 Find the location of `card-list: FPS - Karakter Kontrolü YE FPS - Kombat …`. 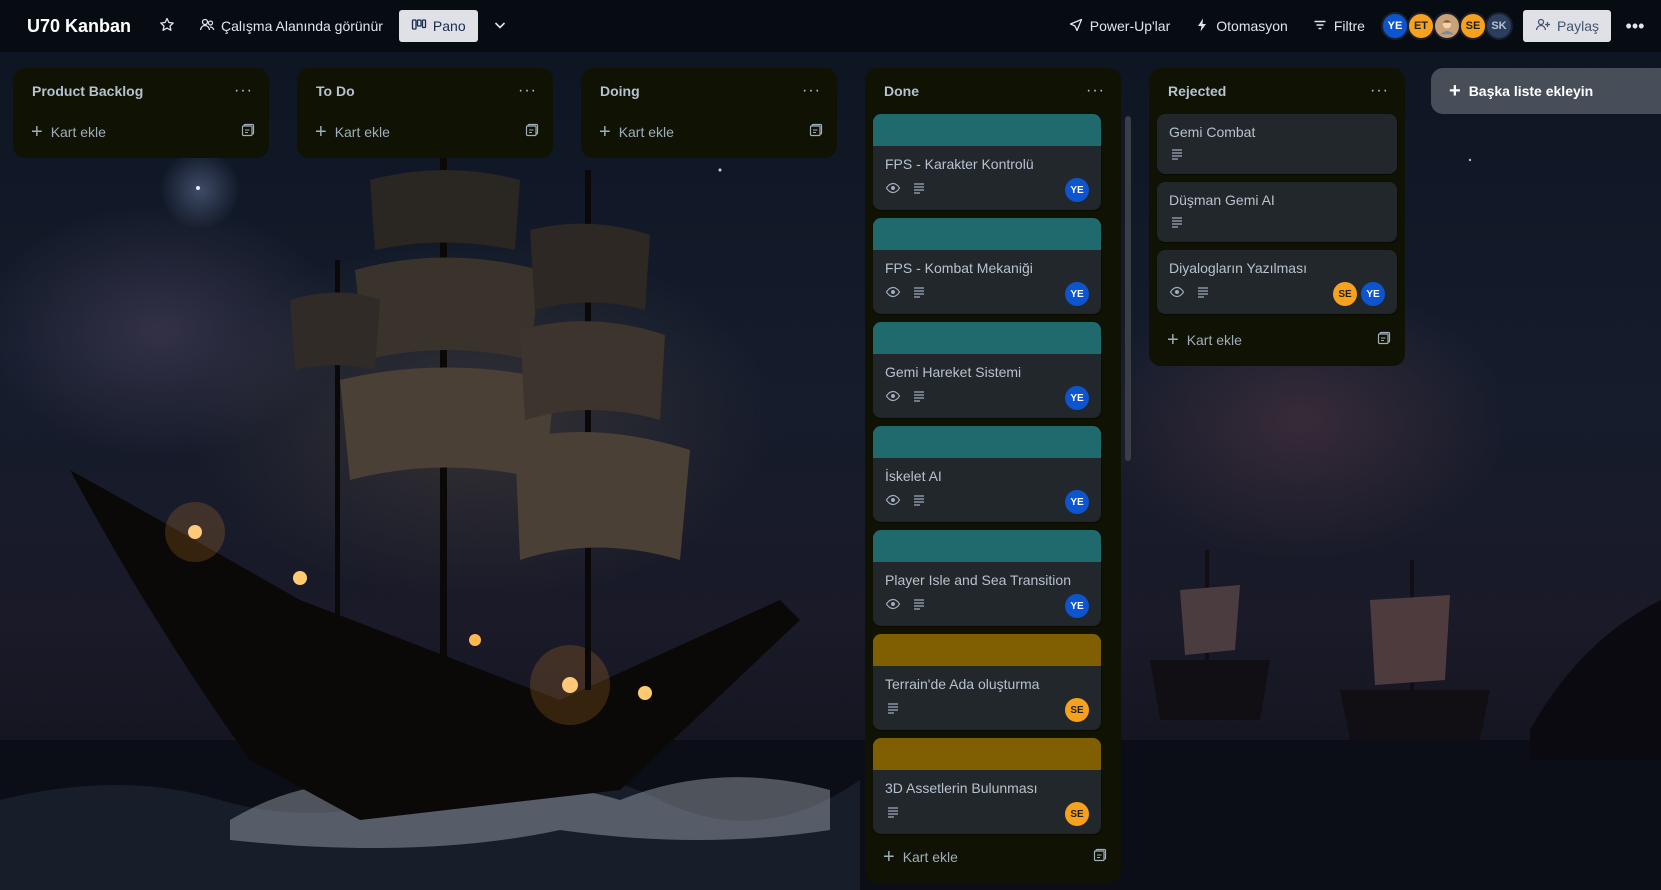

card-list: FPS - Karakter Kontrolü YE FPS - Kombat … is located at coordinates (993, 475).